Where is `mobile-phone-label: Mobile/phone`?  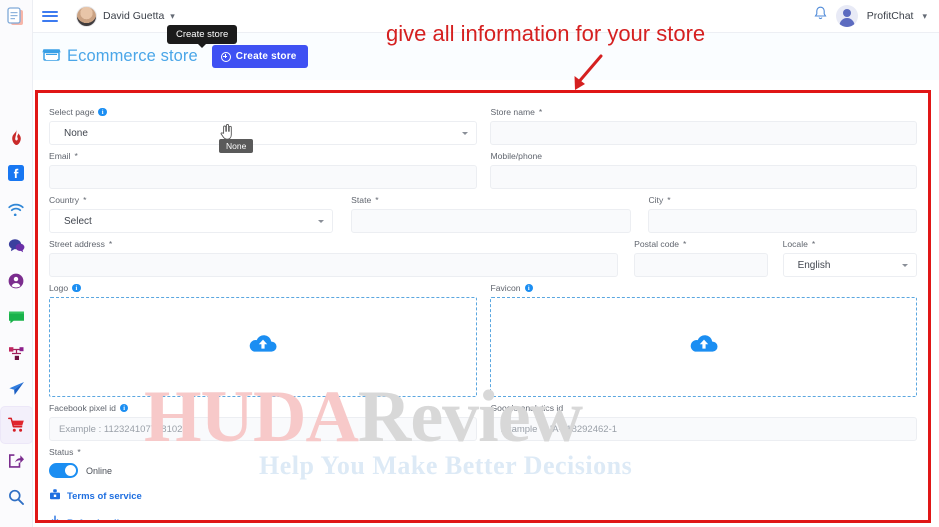
mobile-phone-label: Mobile/phone is located at coordinates (516, 156).